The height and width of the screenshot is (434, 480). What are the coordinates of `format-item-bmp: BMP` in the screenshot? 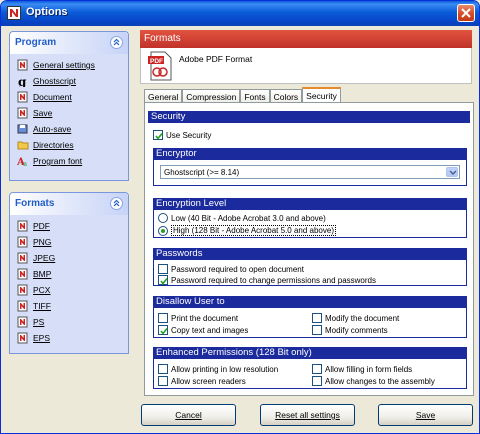 It's located at (34, 274).